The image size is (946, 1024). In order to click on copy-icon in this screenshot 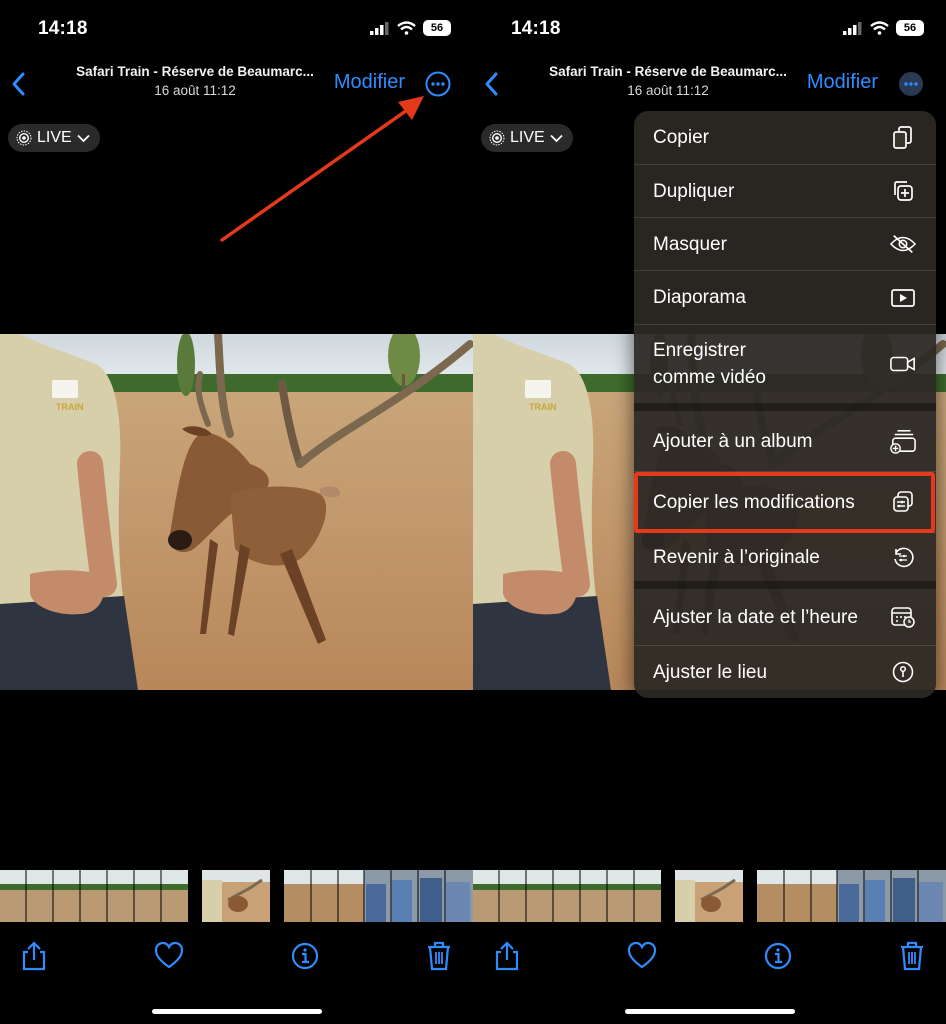, I will do `click(903, 138)`.